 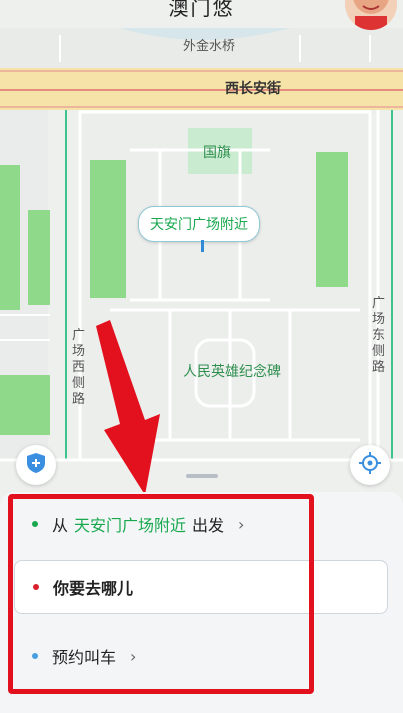 I want to click on pickup-row: 从 天安门广场附近 出发 ›, so click(x=200, y=524).